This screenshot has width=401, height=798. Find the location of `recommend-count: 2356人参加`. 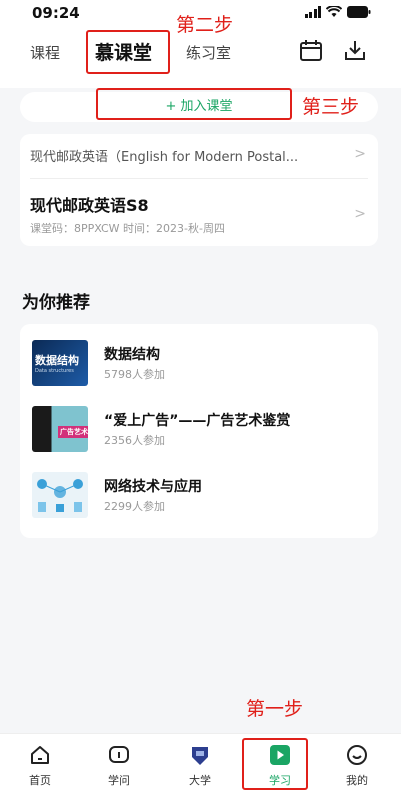

recommend-count: 2356人参加 is located at coordinates (134, 440).